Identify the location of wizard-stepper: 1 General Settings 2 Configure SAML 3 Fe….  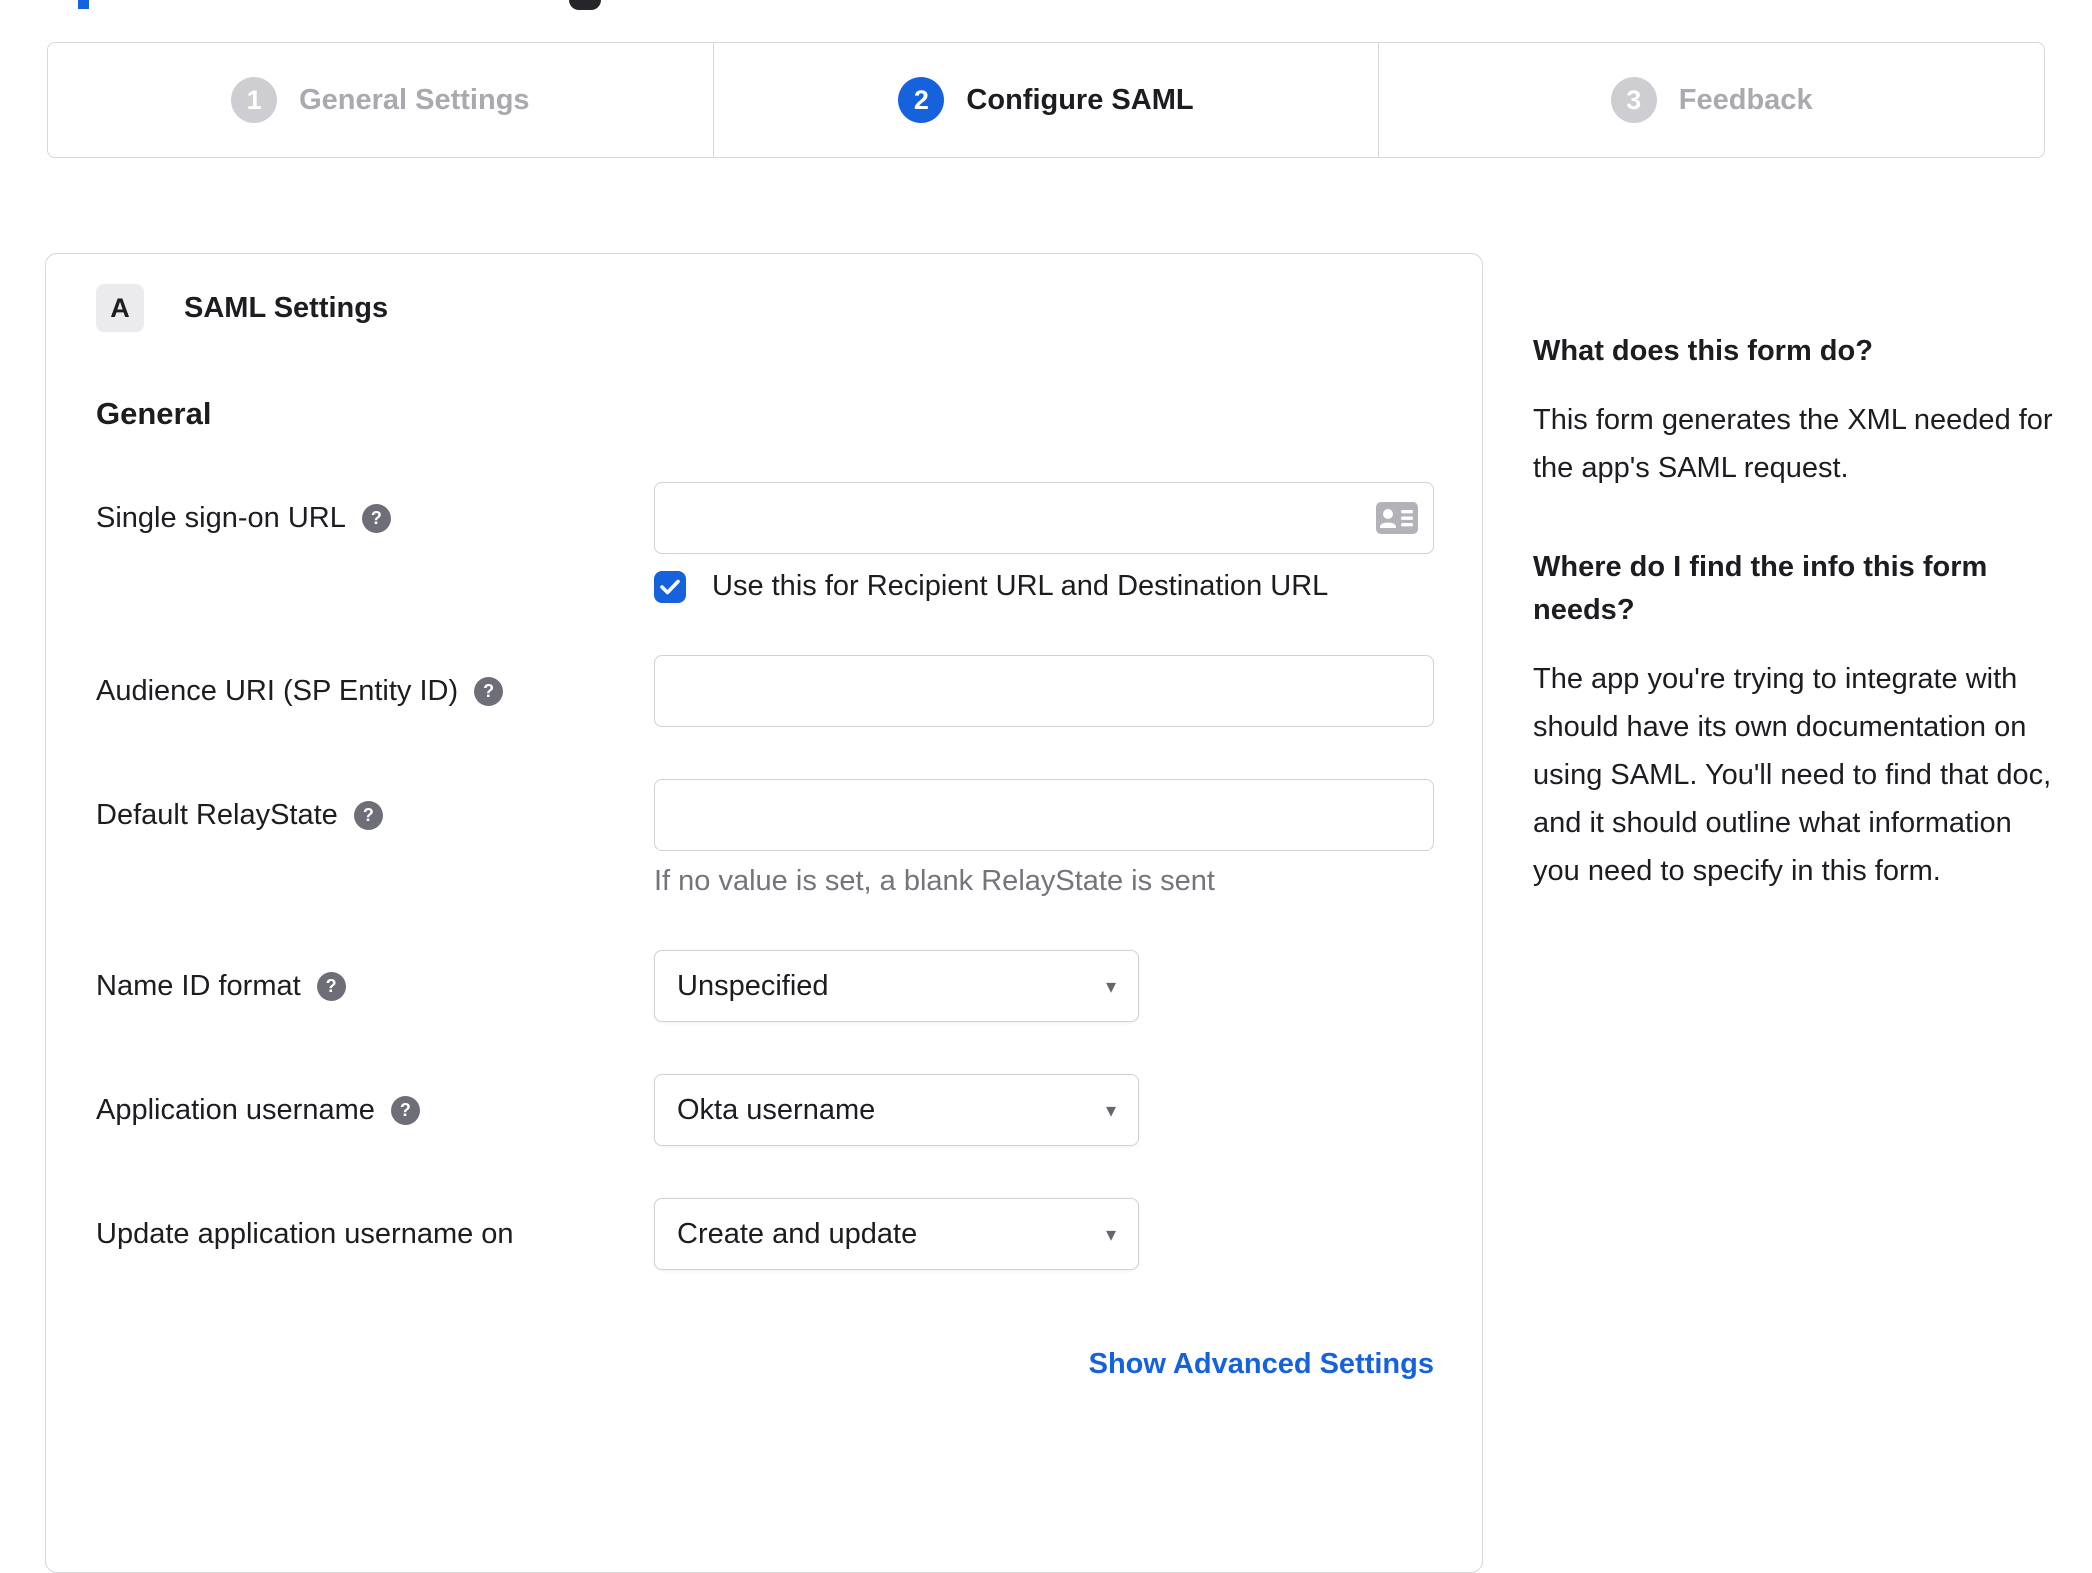
(1046, 100).